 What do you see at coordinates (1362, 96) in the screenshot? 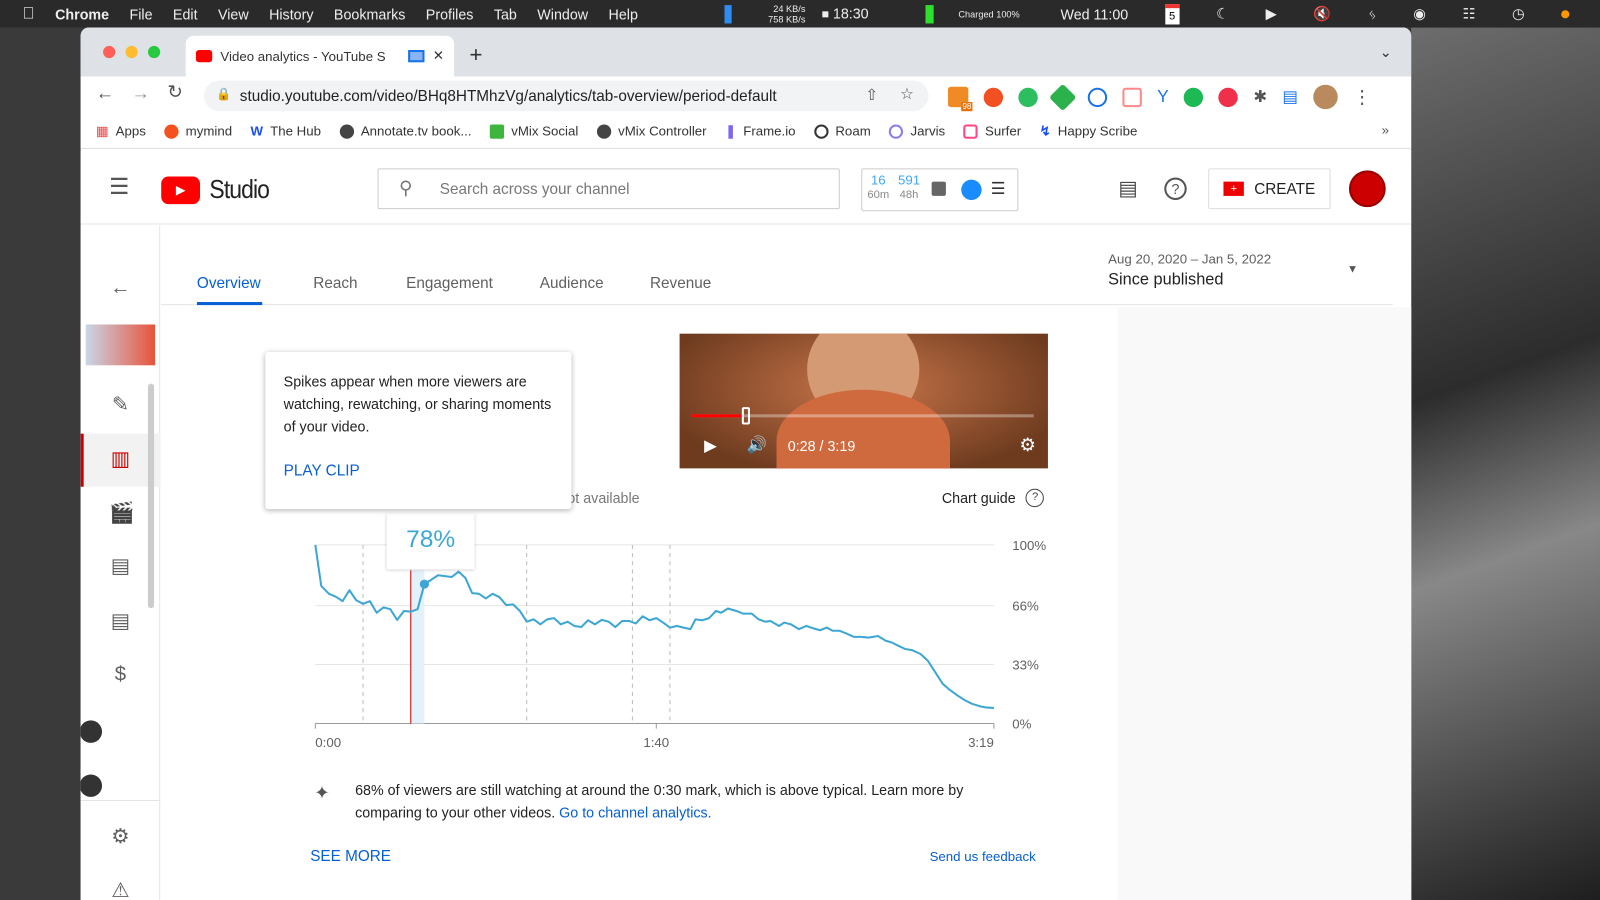
I see `chrome-menu-icon: ⋮` at bounding box center [1362, 96].